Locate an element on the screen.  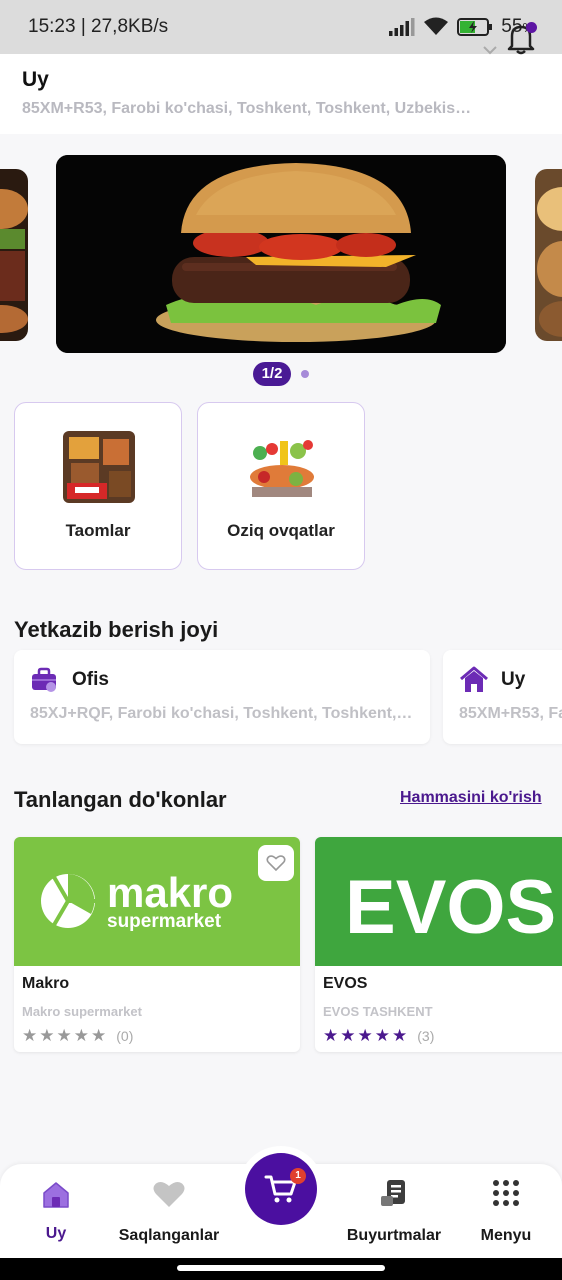
burger-image is located at coordinates (281, 254).